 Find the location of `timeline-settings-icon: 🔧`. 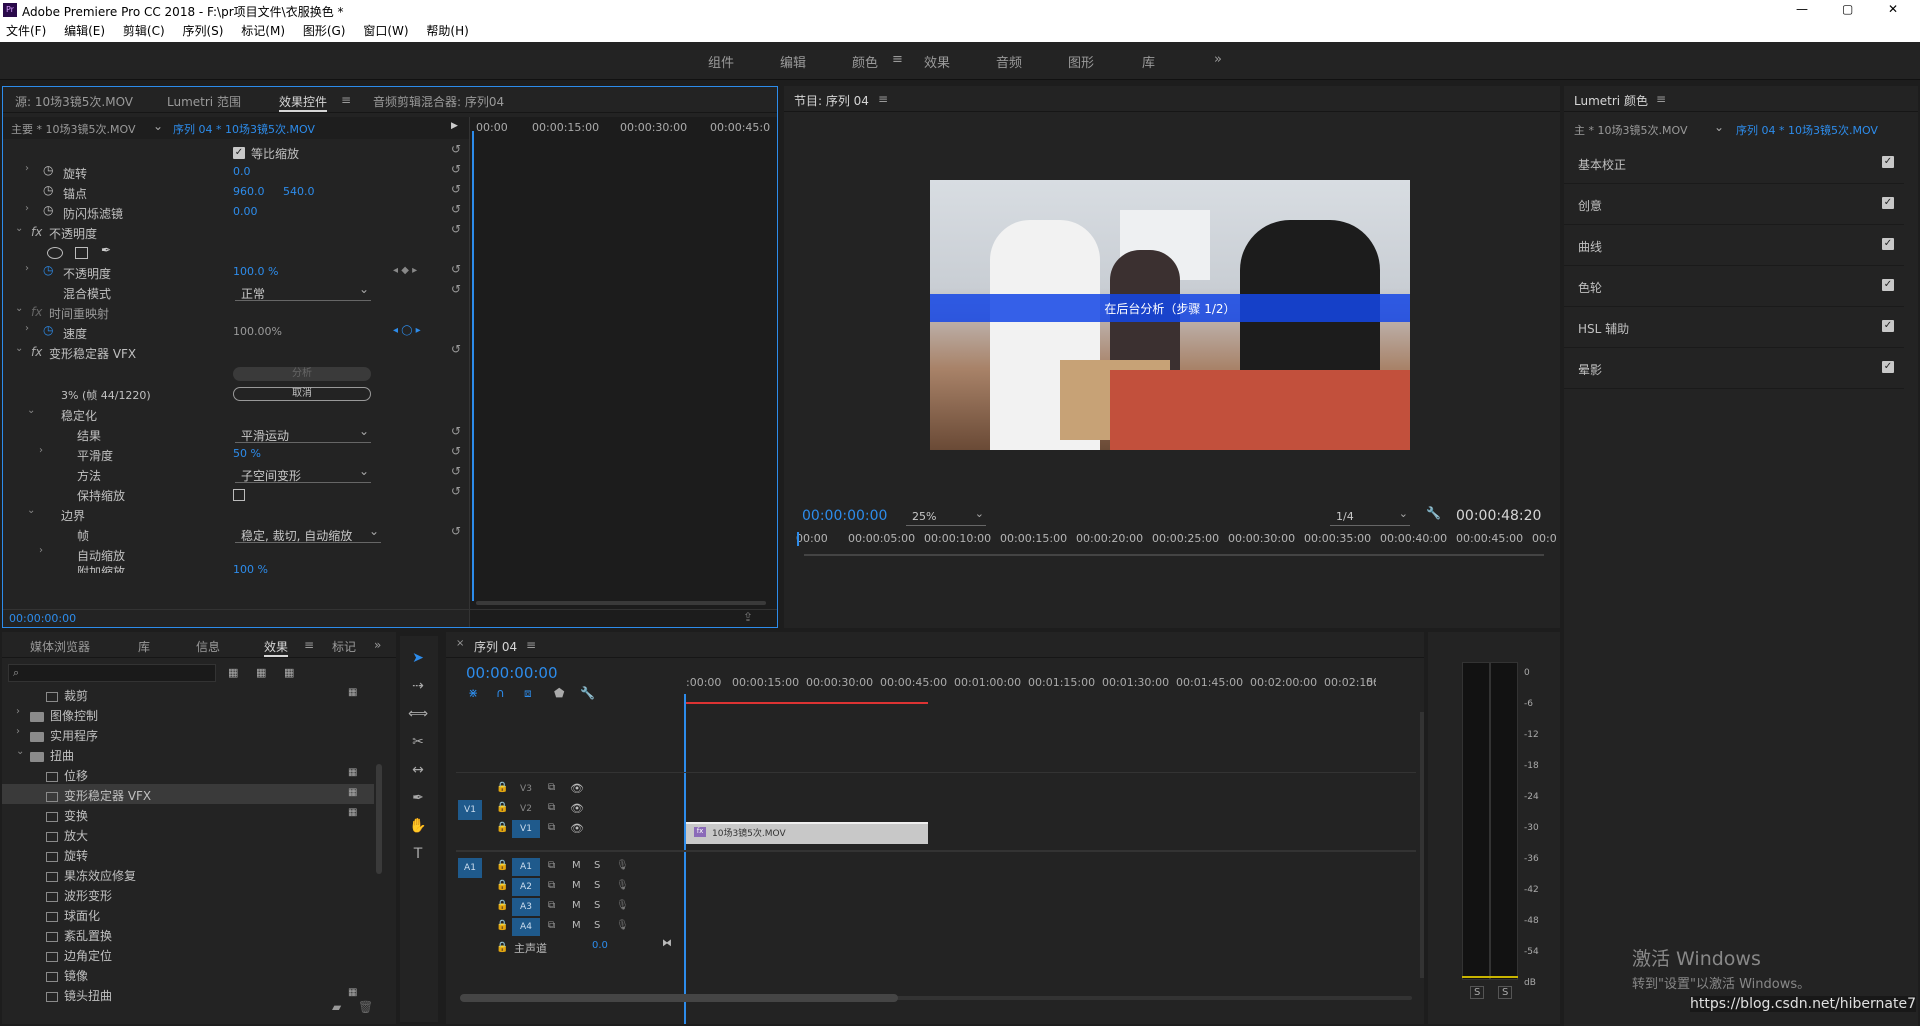

timeline-settings-icon: 🔧 is located at coordinates (587, 693).